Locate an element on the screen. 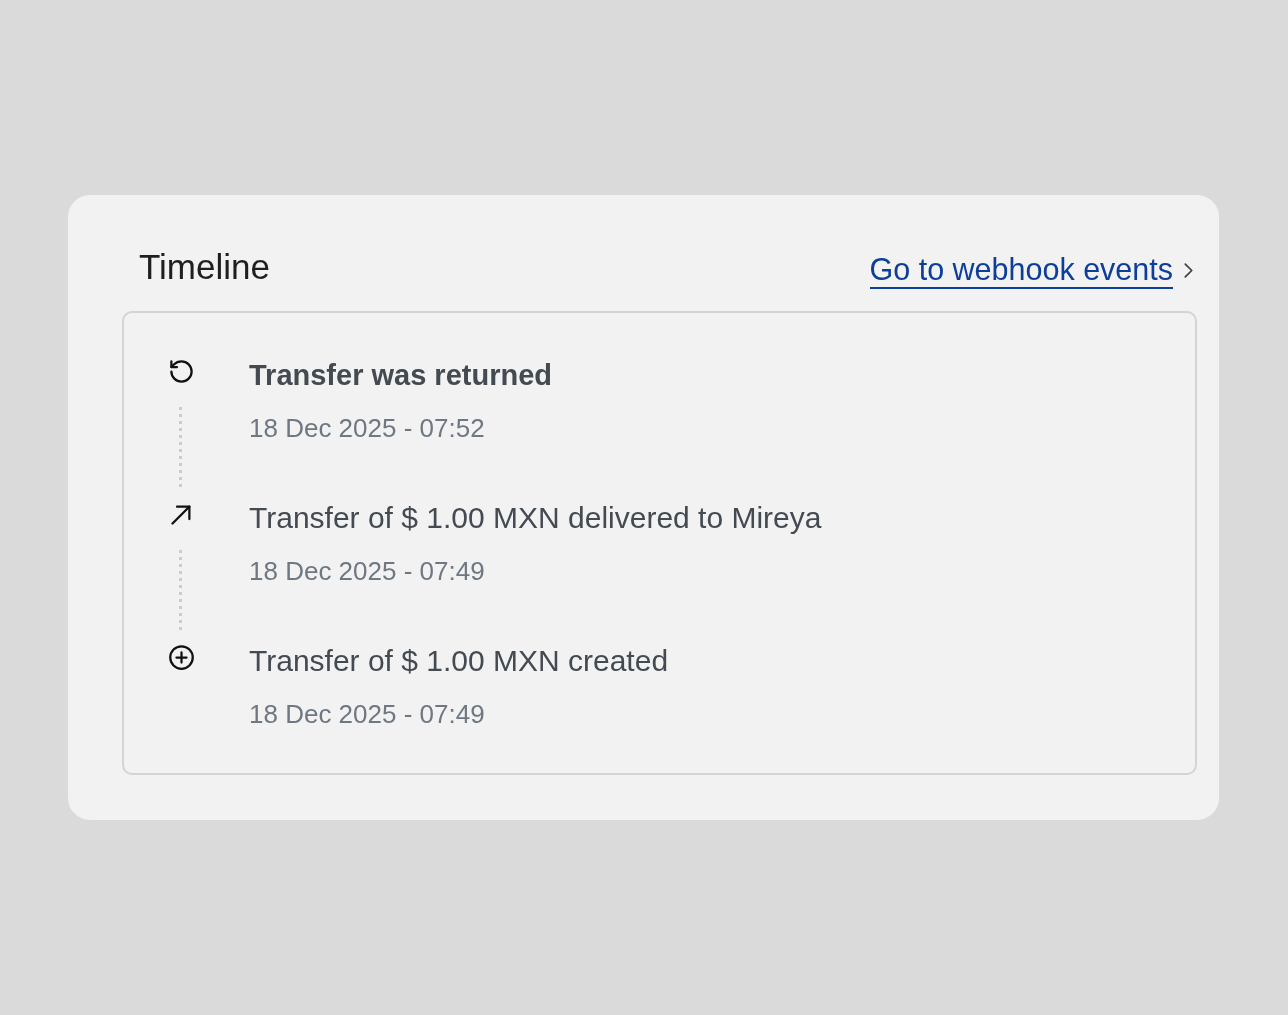  event-title: Transfer of $ 1.00 MXN delivered to Mireya is located at coordinates (535, 518).